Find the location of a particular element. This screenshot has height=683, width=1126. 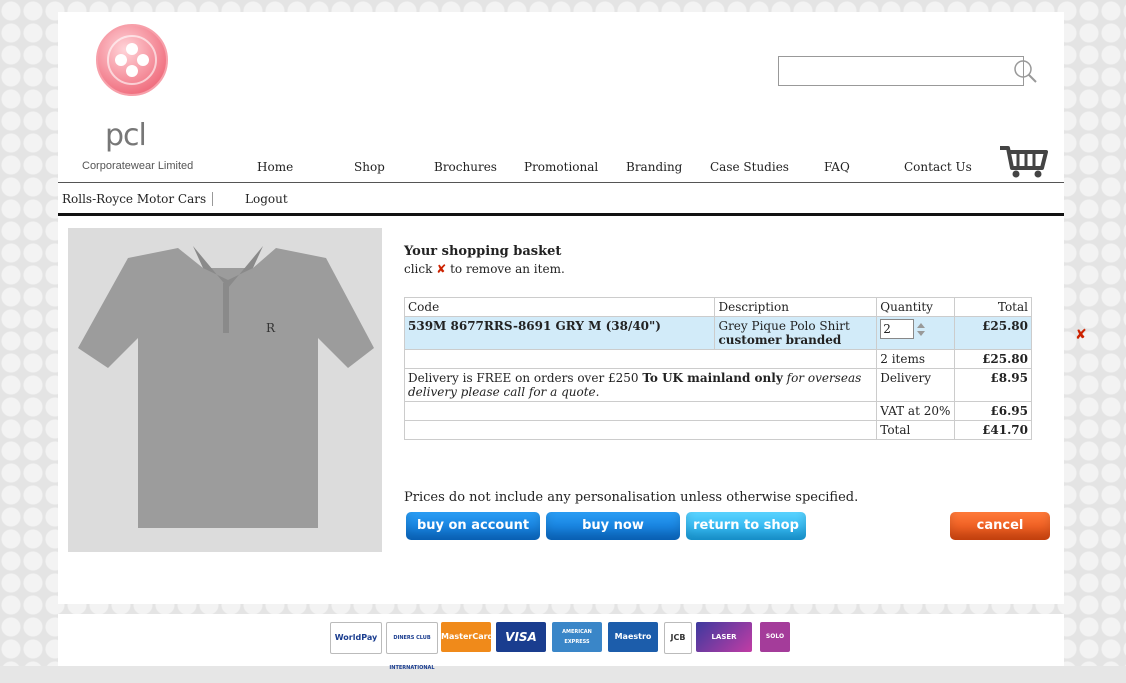

mastercard-logo: MasterCard is located at coordinates (467, 637).